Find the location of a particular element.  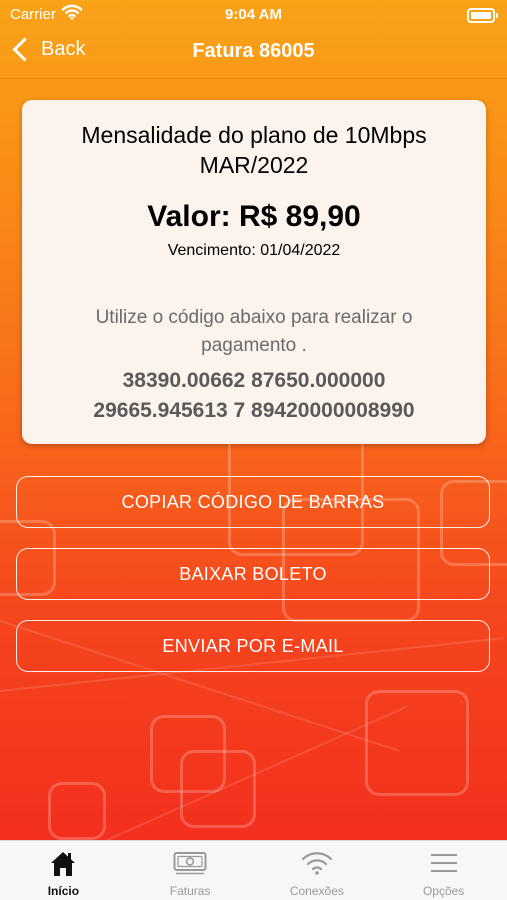

due-date: Vencimento: 01/04/2022 is located at coordinates (254, 250).